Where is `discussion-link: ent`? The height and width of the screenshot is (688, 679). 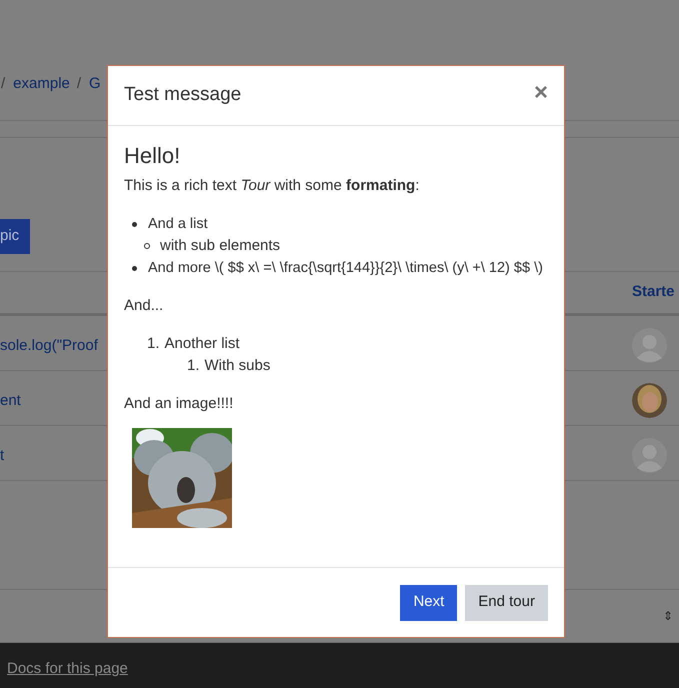 discussion-link: ent is located at coordinates (10, 401).